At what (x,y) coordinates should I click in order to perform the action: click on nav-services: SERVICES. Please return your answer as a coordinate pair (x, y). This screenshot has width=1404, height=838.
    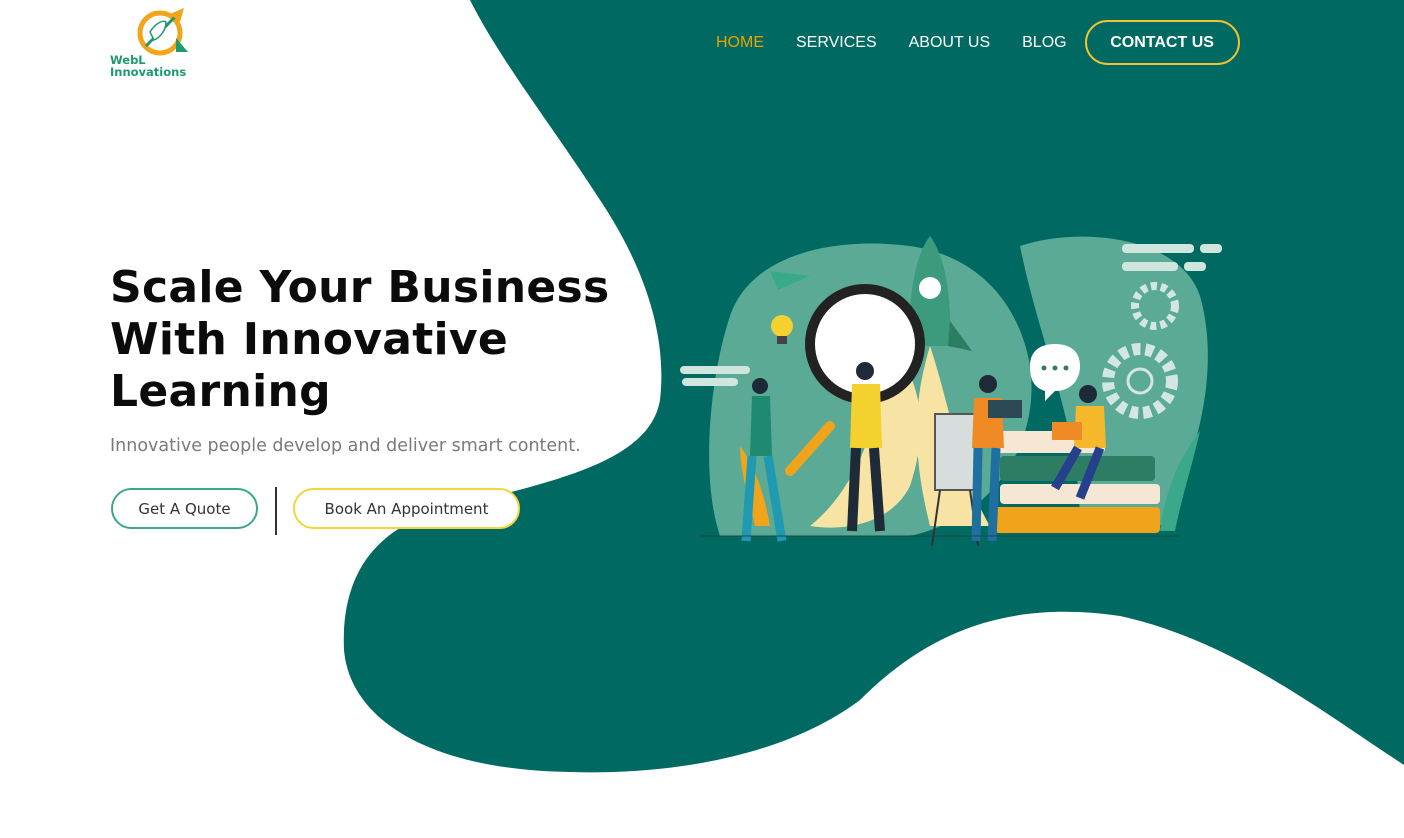
    Looking at the image, I should click on (836, 43).